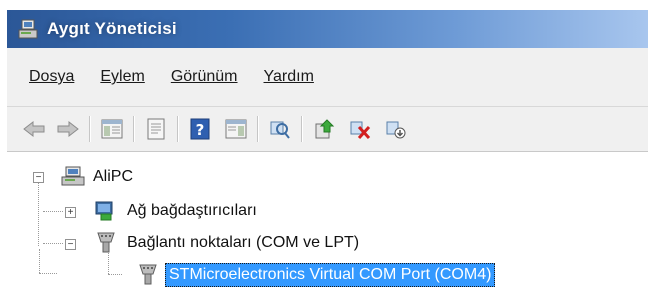  I want to click on menu-gorunum-label: Görünüm, so click(204, 76).